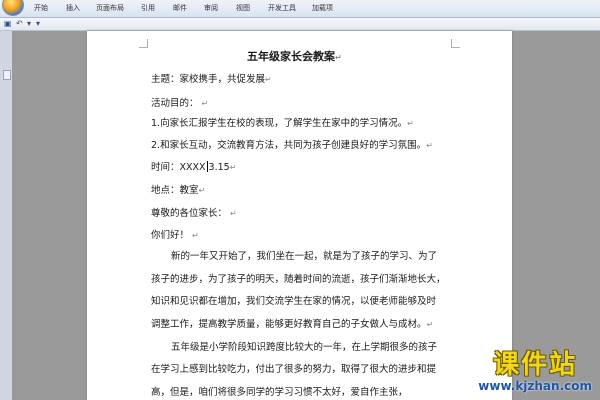 This screenshot has width=600, height=400. I want to click on save-icon: ▣, so click(8, 23).